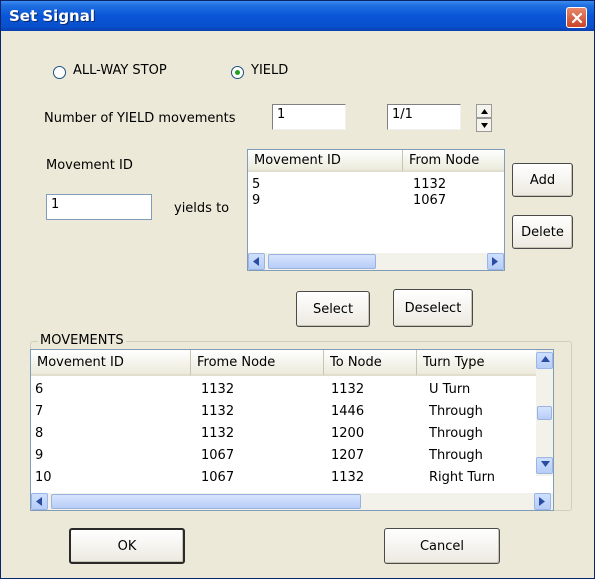  I want to click on yield-count-input: 1, so click(309, 117).